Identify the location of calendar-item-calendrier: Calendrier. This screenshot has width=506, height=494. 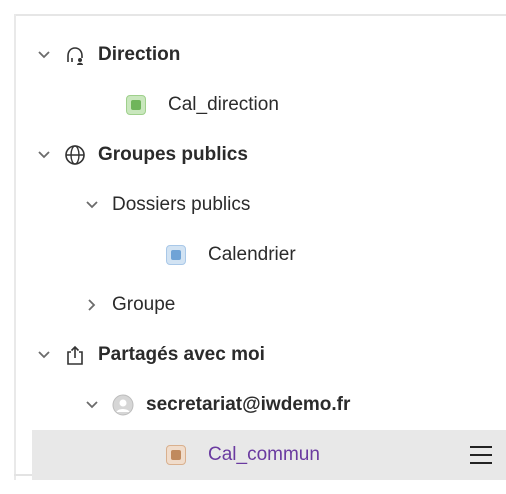
(261, 255).